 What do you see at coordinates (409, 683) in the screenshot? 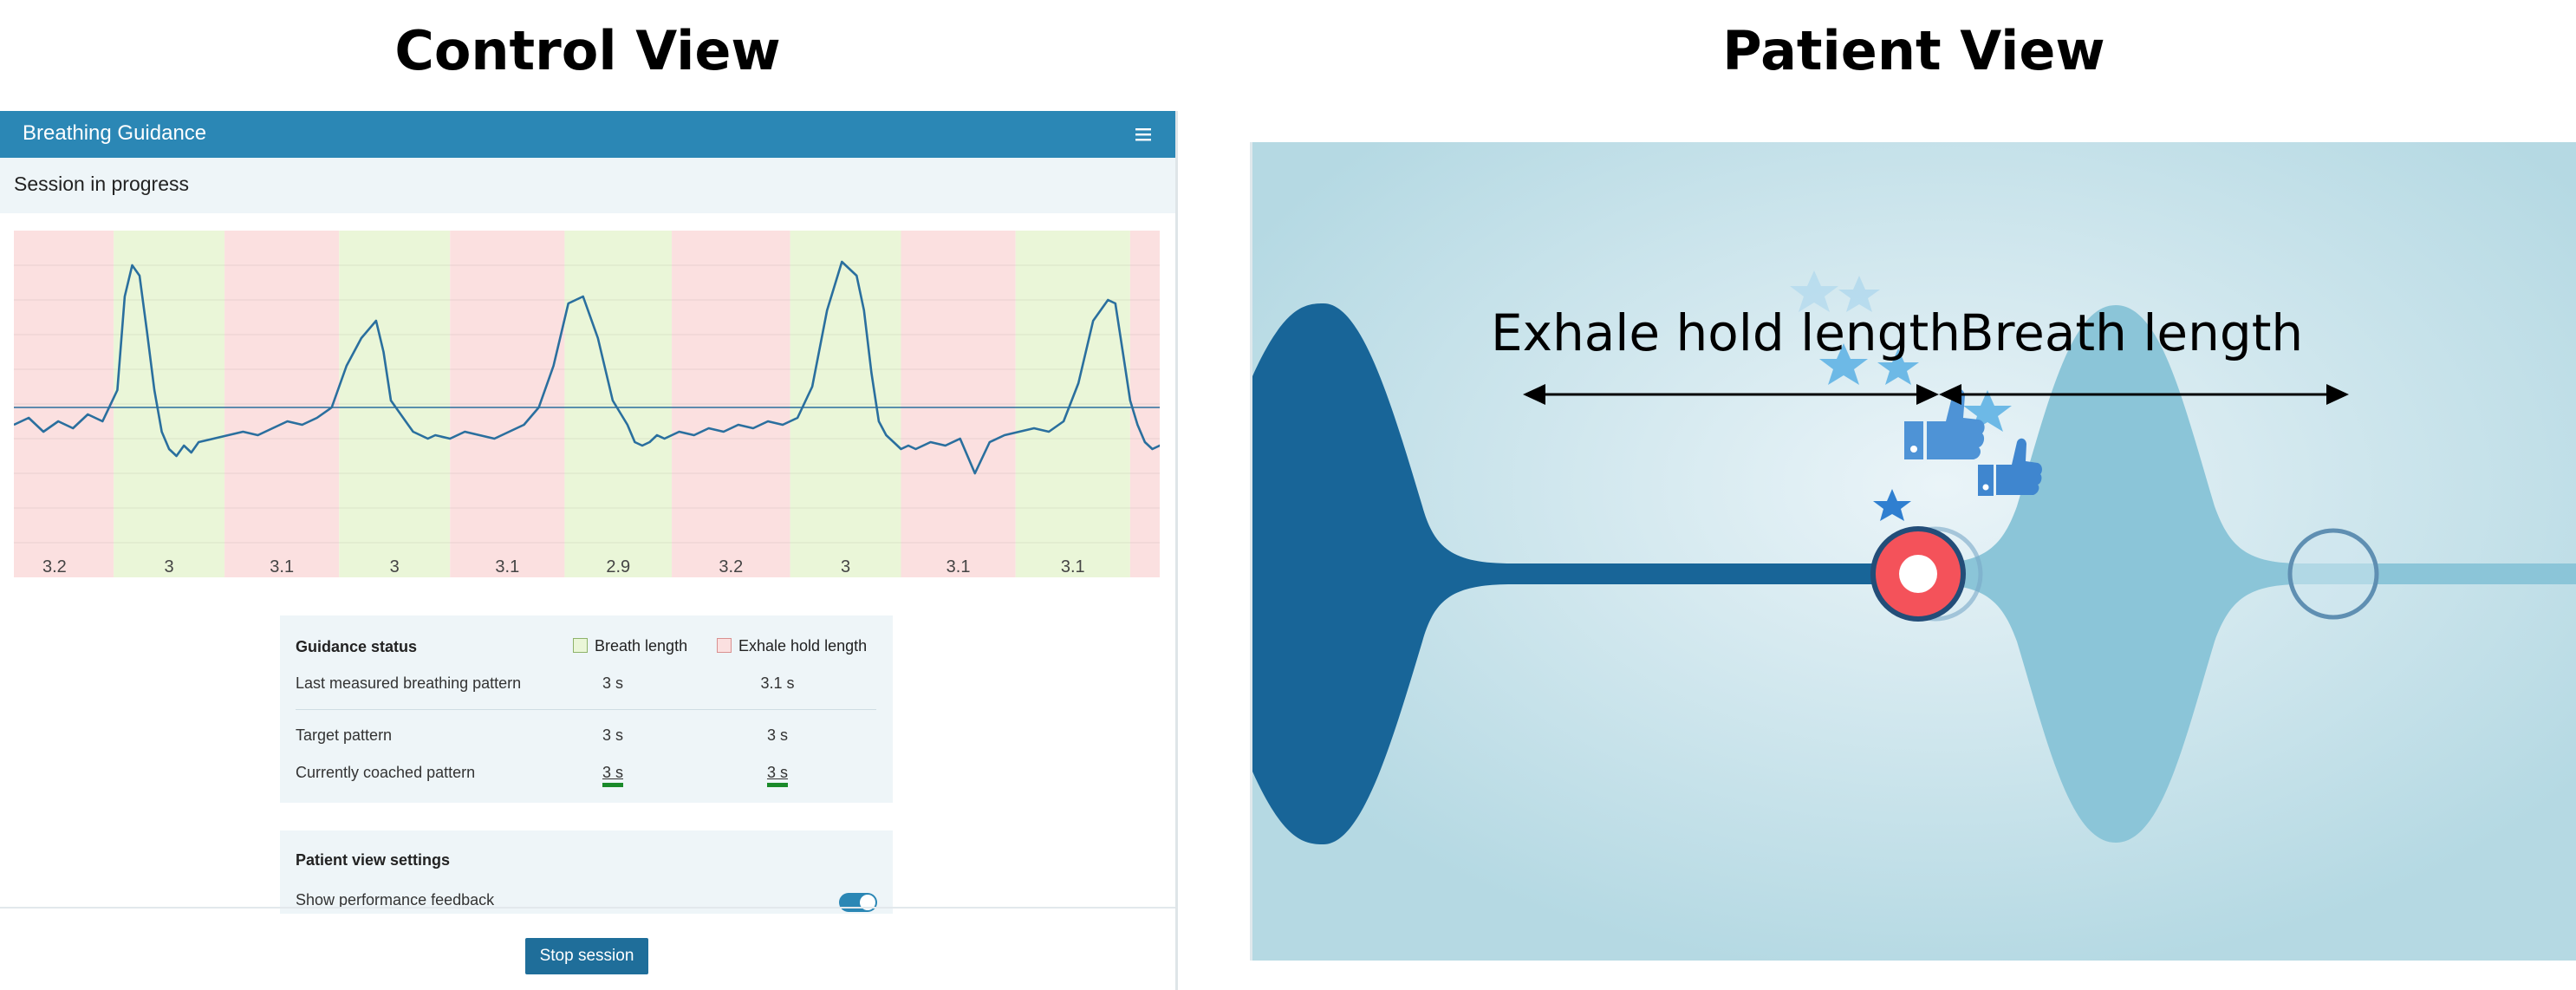
I see `status-row-label: Last measured breathing pattern` at bounding box center [409, 683].